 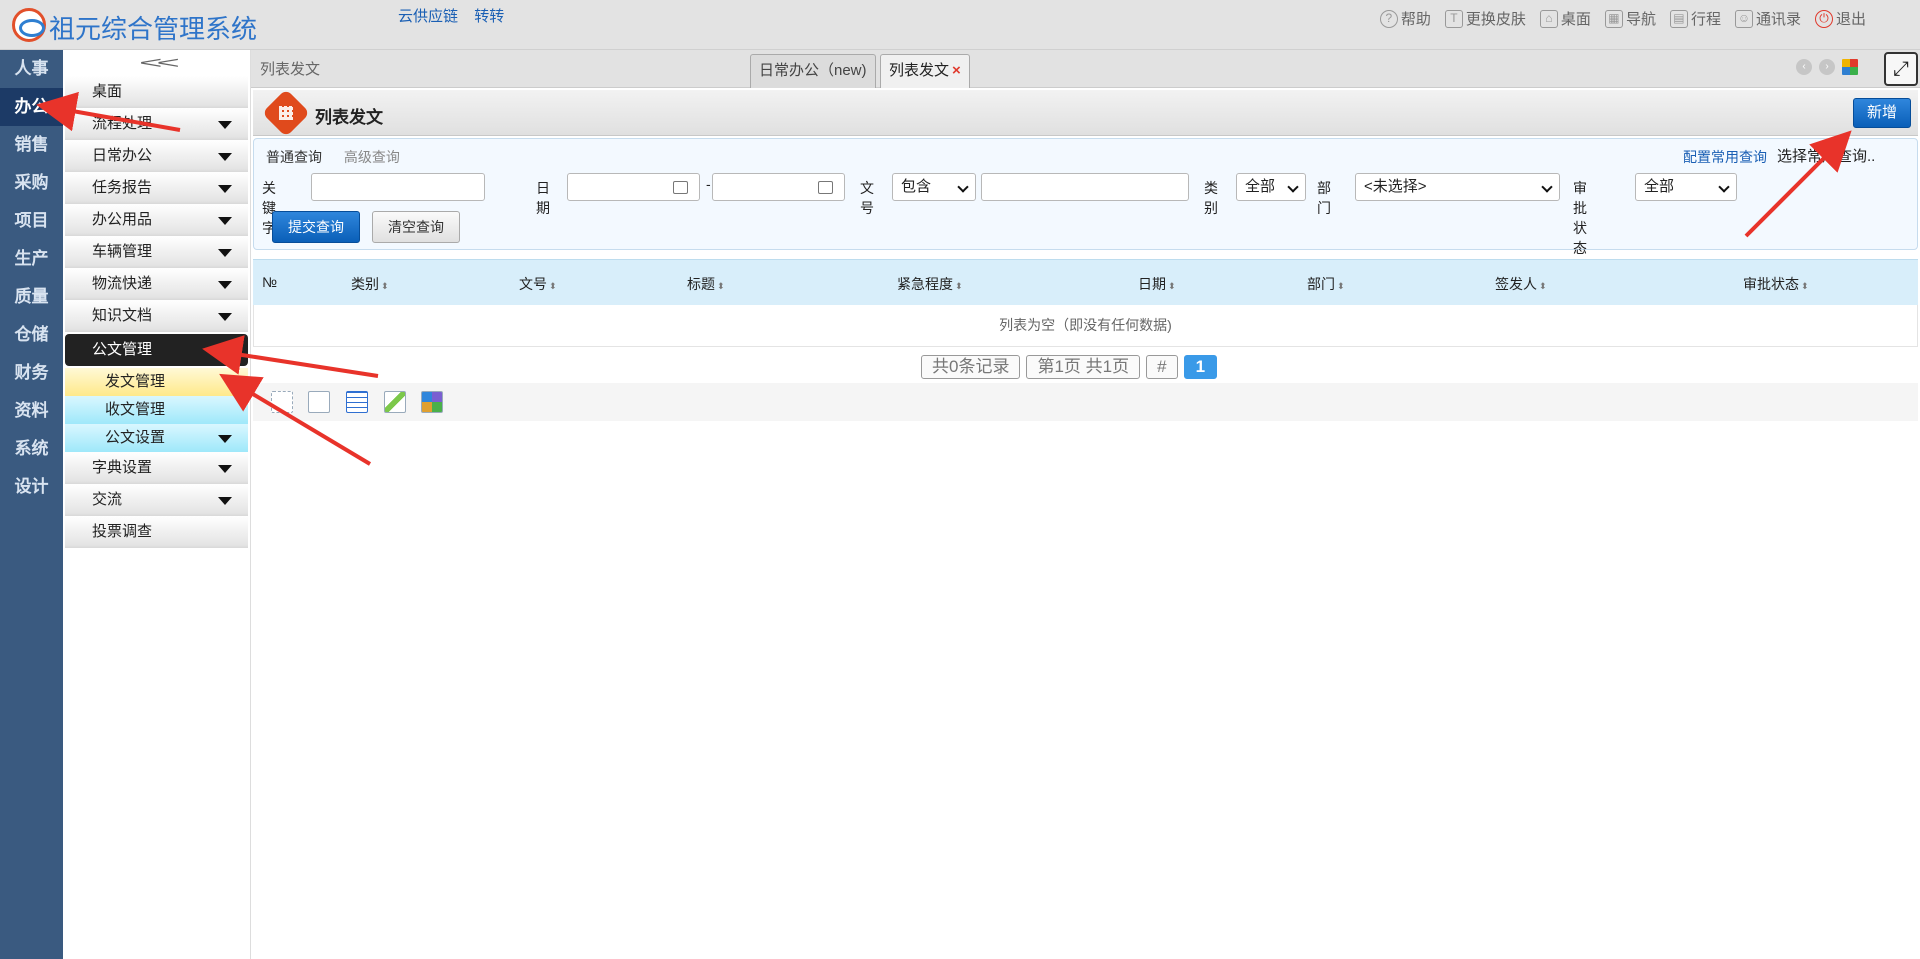 I want to click on col-urgency: 紧急程度 ⬍, so click(x=930, y=284).